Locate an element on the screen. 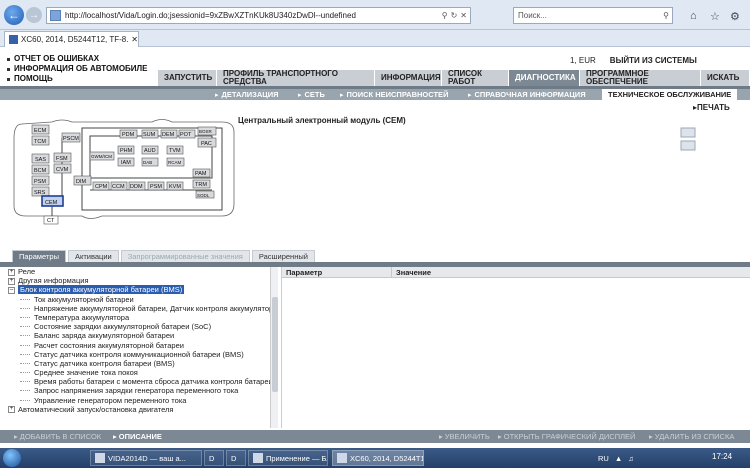 The height and width of the screenshot is (468, 750). diagram-module: PAC is located at coordinates (207, 142).